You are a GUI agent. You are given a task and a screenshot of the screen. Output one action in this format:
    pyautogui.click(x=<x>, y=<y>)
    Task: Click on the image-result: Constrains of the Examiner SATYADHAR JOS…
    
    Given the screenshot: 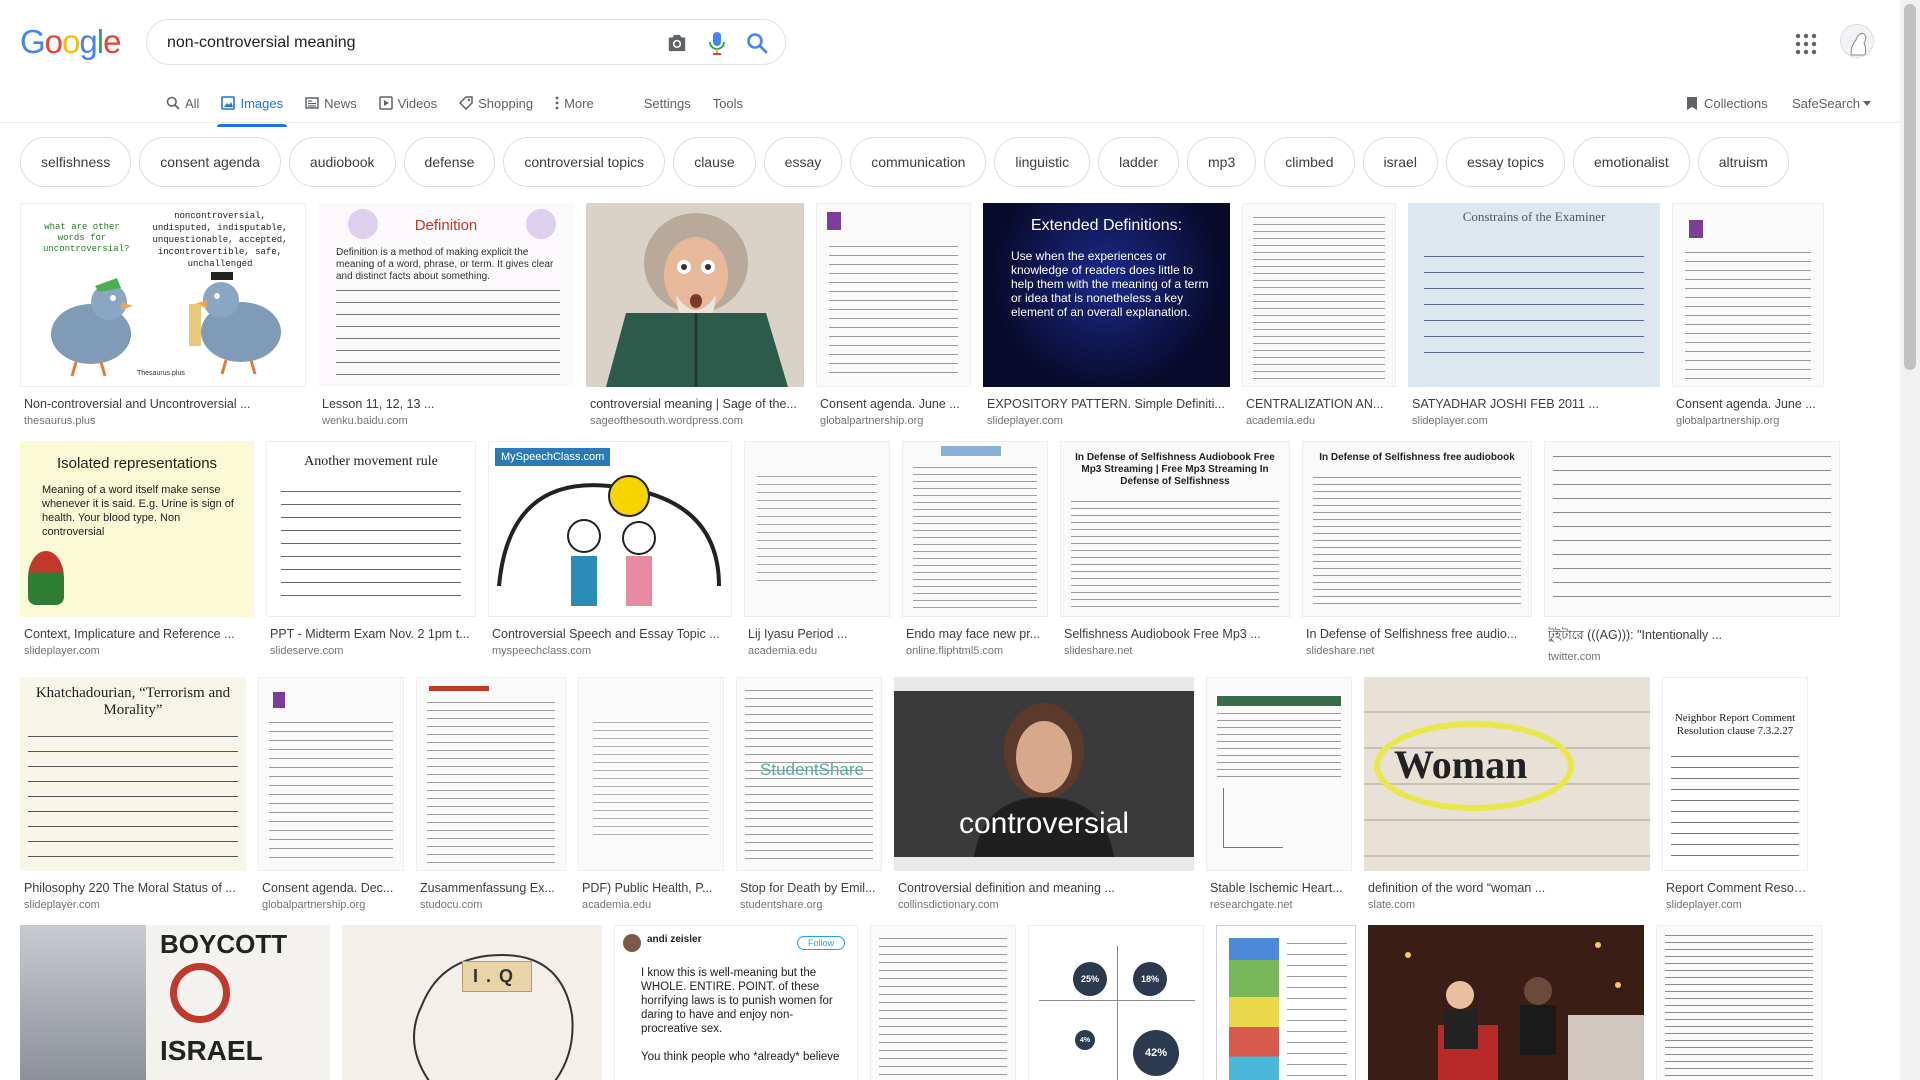 What is the action you would take?
    pyautogui.click(x=1534, y=315)
    